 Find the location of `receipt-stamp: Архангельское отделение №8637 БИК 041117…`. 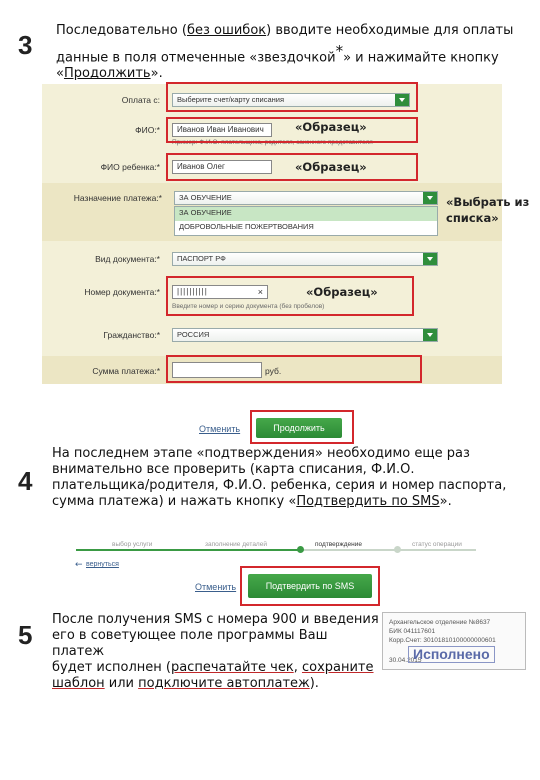

receipt-stamp: Архангельское отделение №8637 БИК 041117… is located at coordinates (454, 641).